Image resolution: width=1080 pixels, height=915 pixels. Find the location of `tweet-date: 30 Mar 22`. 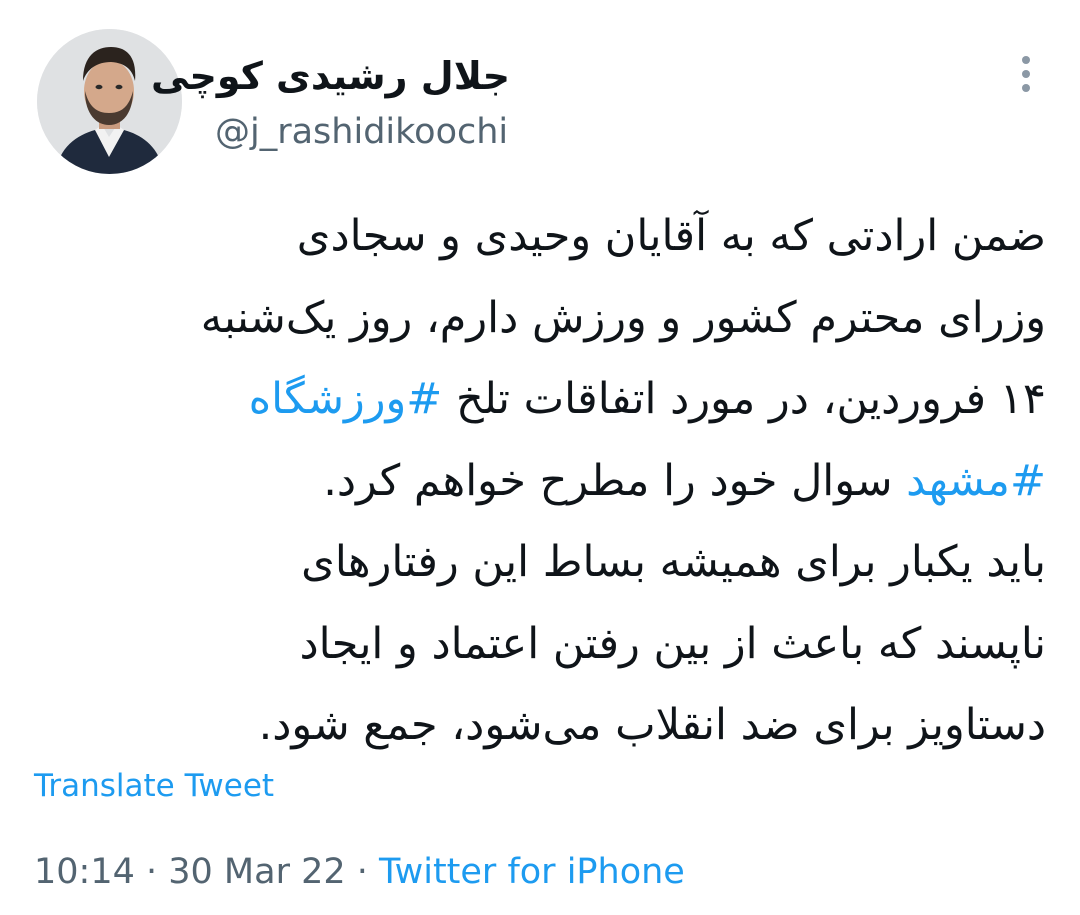

tweet-date: 30 Mar 22 is located at coordinates (256, 872).